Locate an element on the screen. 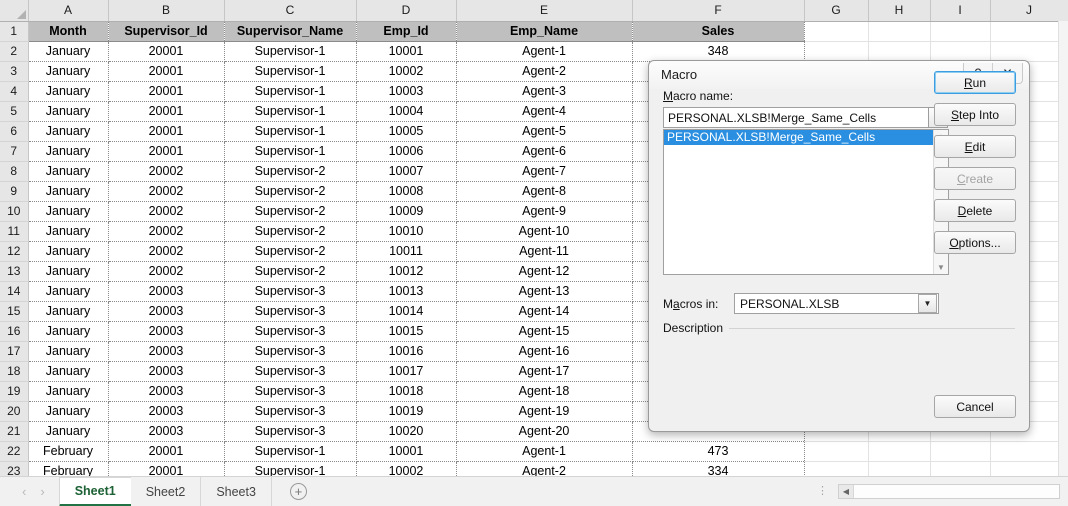 This screenshot has width=1068, height=506. cell-a1: Month is located at coordinates (68, 31).